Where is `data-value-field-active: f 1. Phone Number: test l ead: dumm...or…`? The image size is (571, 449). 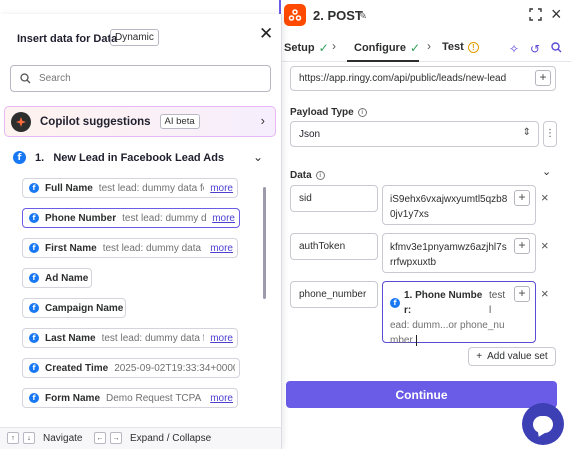 data-value-field-active: f 1. Phone Number: test l ead: dumm...or… is located at coordinates (459, 313).